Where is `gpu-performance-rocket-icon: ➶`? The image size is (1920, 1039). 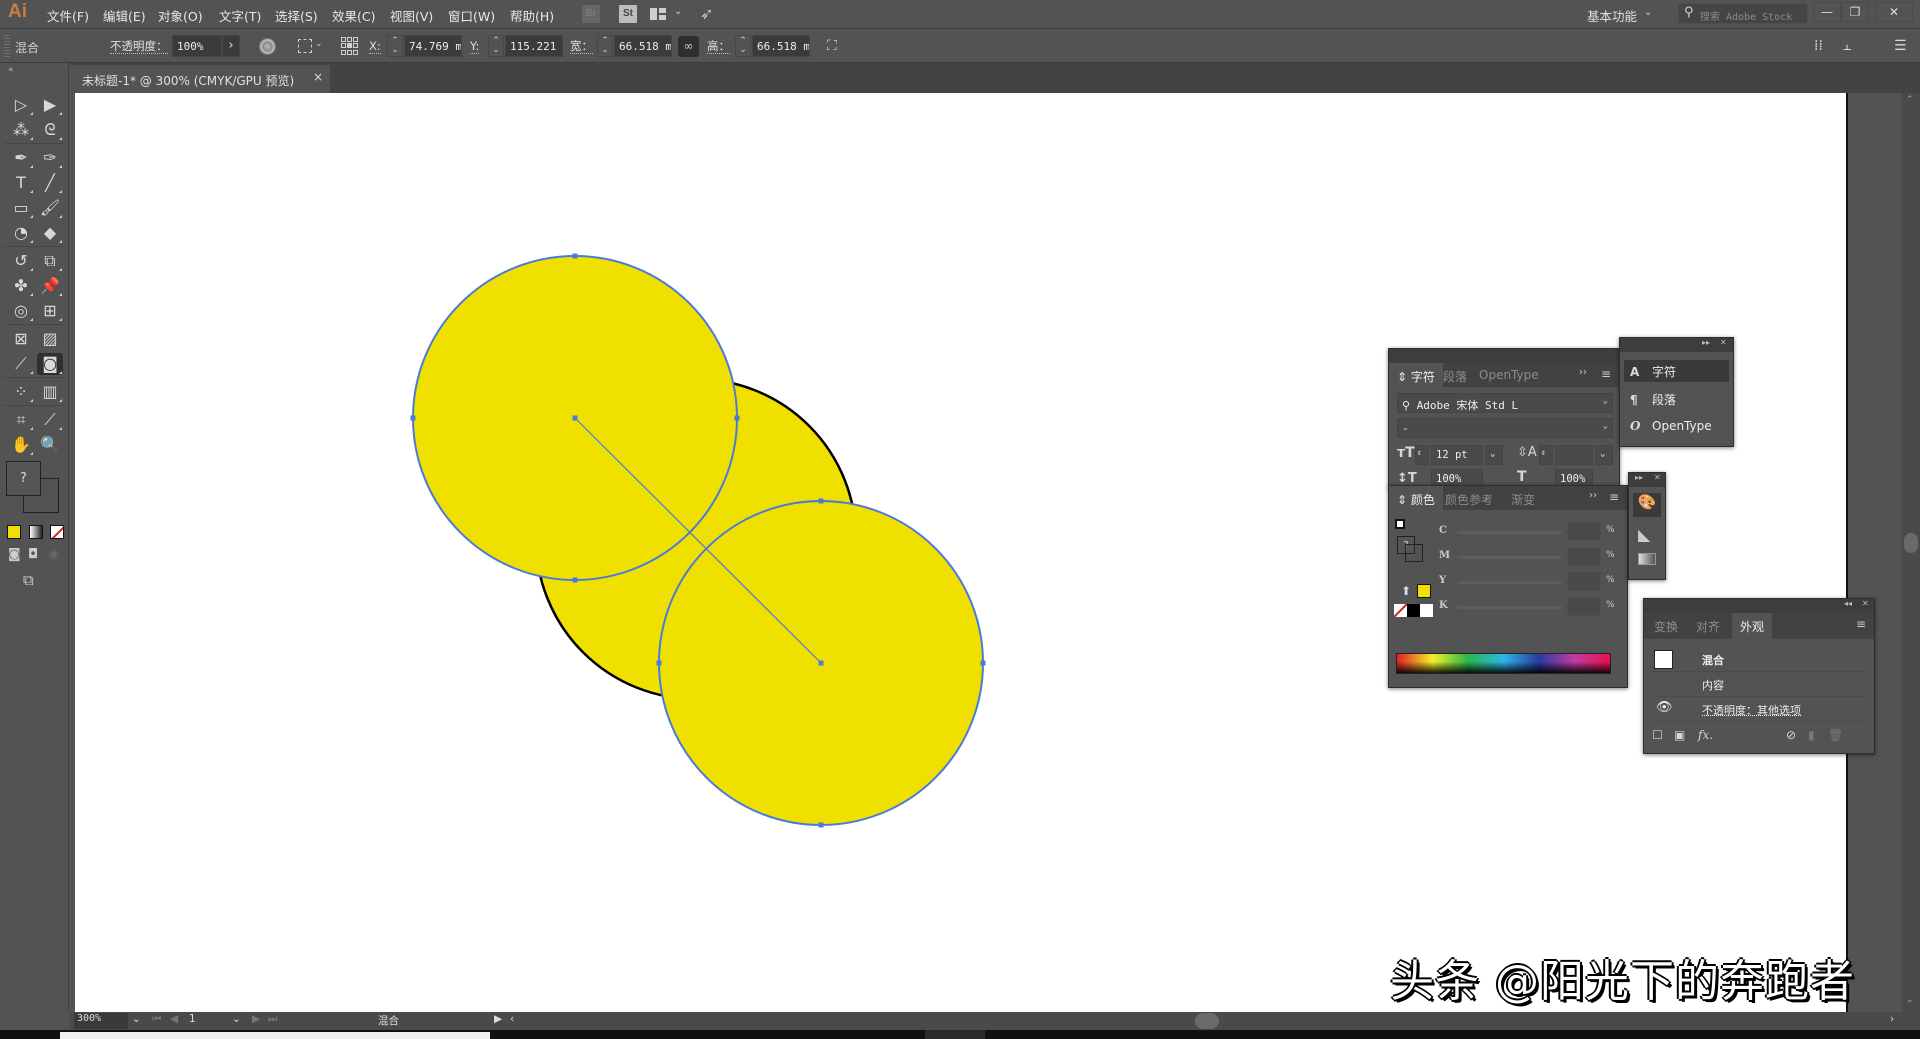 gpu-performance-rocket-icon: ➶ is located at coordinates (706, 13).